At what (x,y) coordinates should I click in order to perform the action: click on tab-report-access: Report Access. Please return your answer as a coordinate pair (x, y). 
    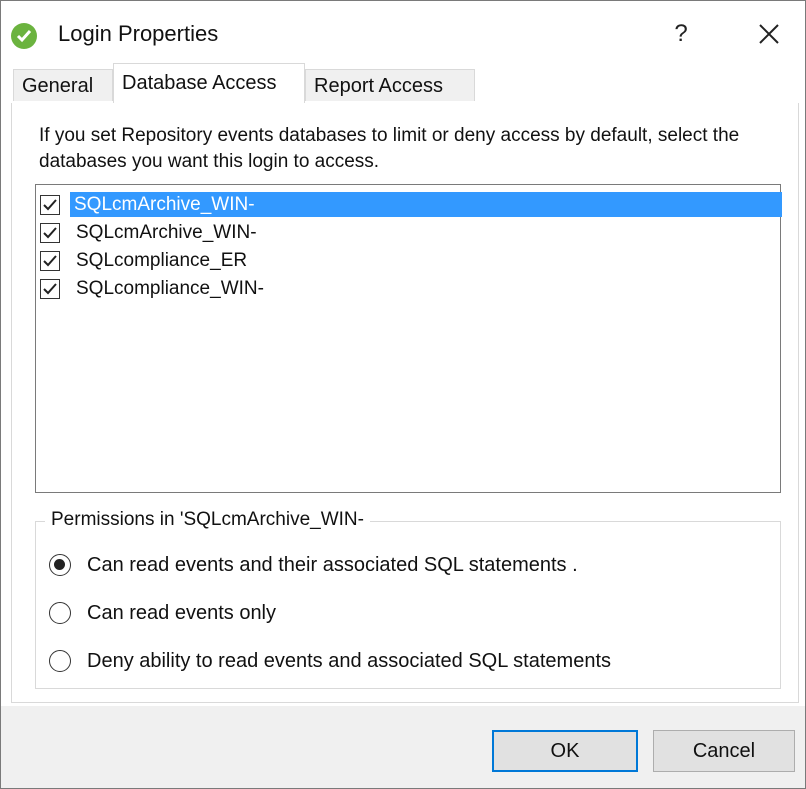
    Looking at the image, I should click on (390, 85).